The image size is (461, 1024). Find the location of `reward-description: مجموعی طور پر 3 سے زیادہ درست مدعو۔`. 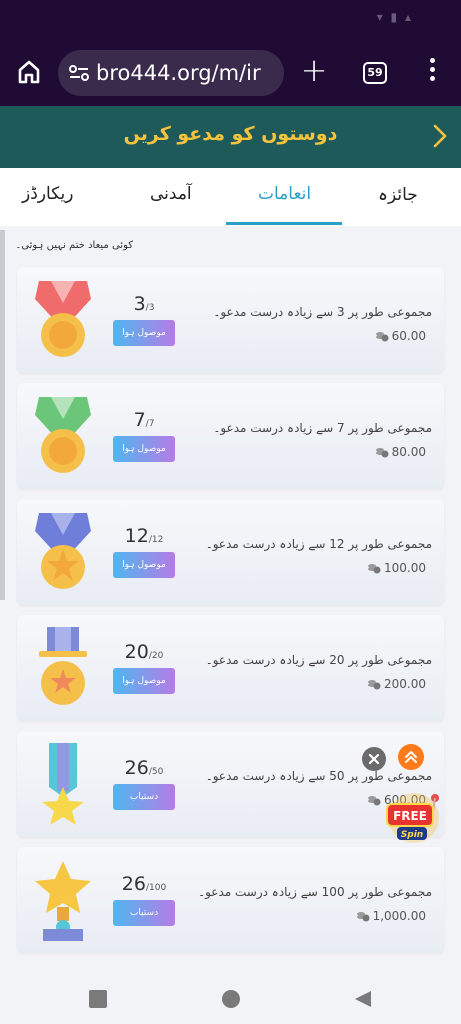

reward-description: مجموعی طور پر 3 سے زیادہ درست مدعو۔ is located at coordinates (322, 312).